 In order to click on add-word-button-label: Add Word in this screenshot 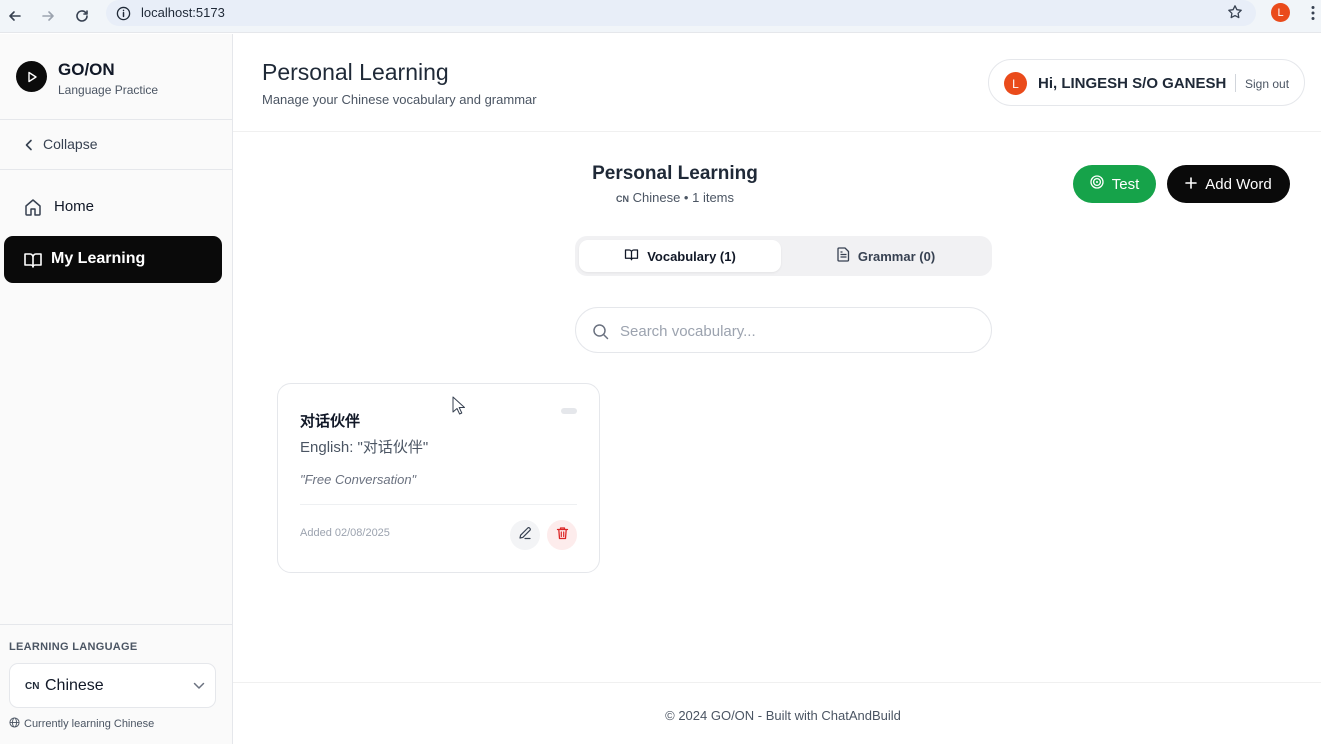, I will do `click(1238, 184)`.